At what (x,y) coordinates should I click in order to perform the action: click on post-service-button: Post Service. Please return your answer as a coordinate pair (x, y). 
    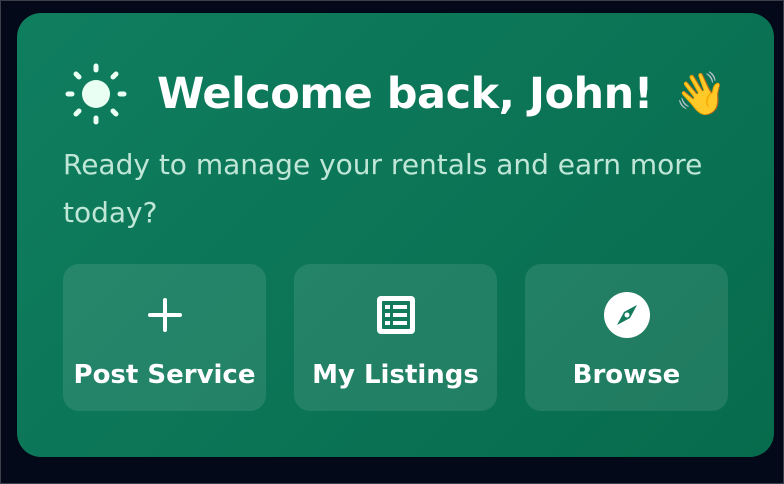
    Looking at the image, I should click on (164, 337).